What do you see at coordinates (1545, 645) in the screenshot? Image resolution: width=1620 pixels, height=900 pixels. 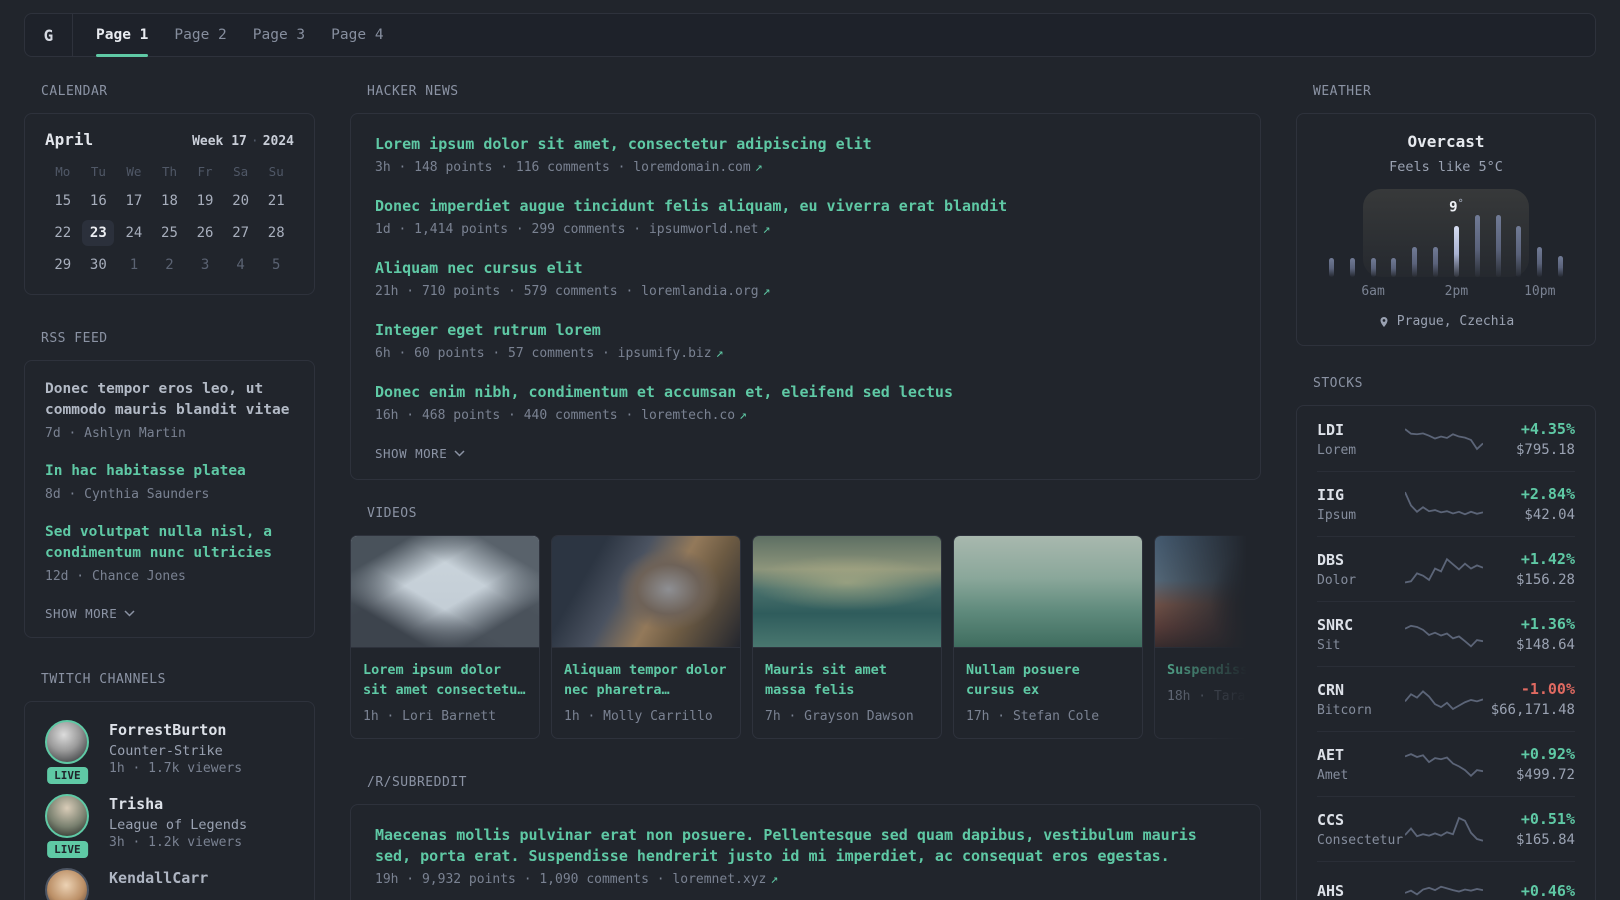 I see `stock-price: $148.64` at bounding box center [1545, 645].